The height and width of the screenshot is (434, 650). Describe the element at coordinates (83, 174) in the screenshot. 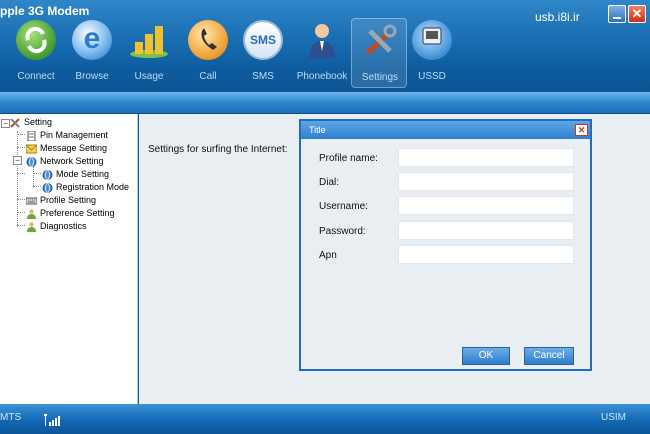

I see `tree-item-mode-setting-label: Mode Setting` at that location.